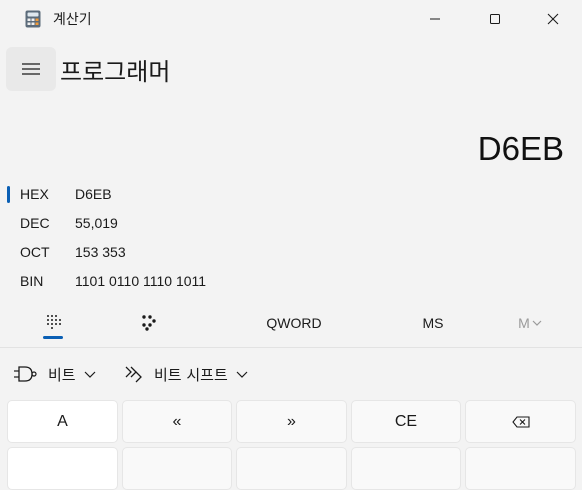 The image size is (582, 490). I want to click on key-backspace, so click(520, 421).